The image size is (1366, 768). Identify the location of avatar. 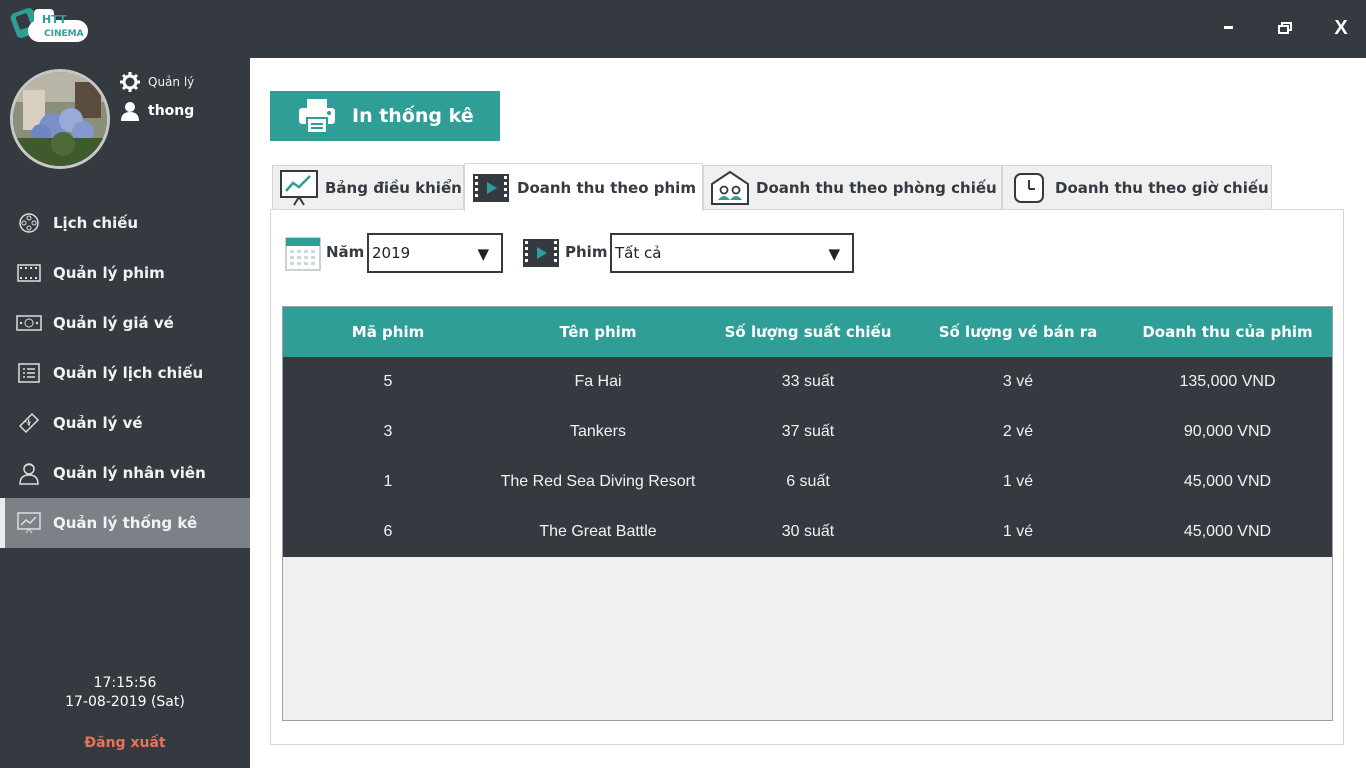
(60, 119).